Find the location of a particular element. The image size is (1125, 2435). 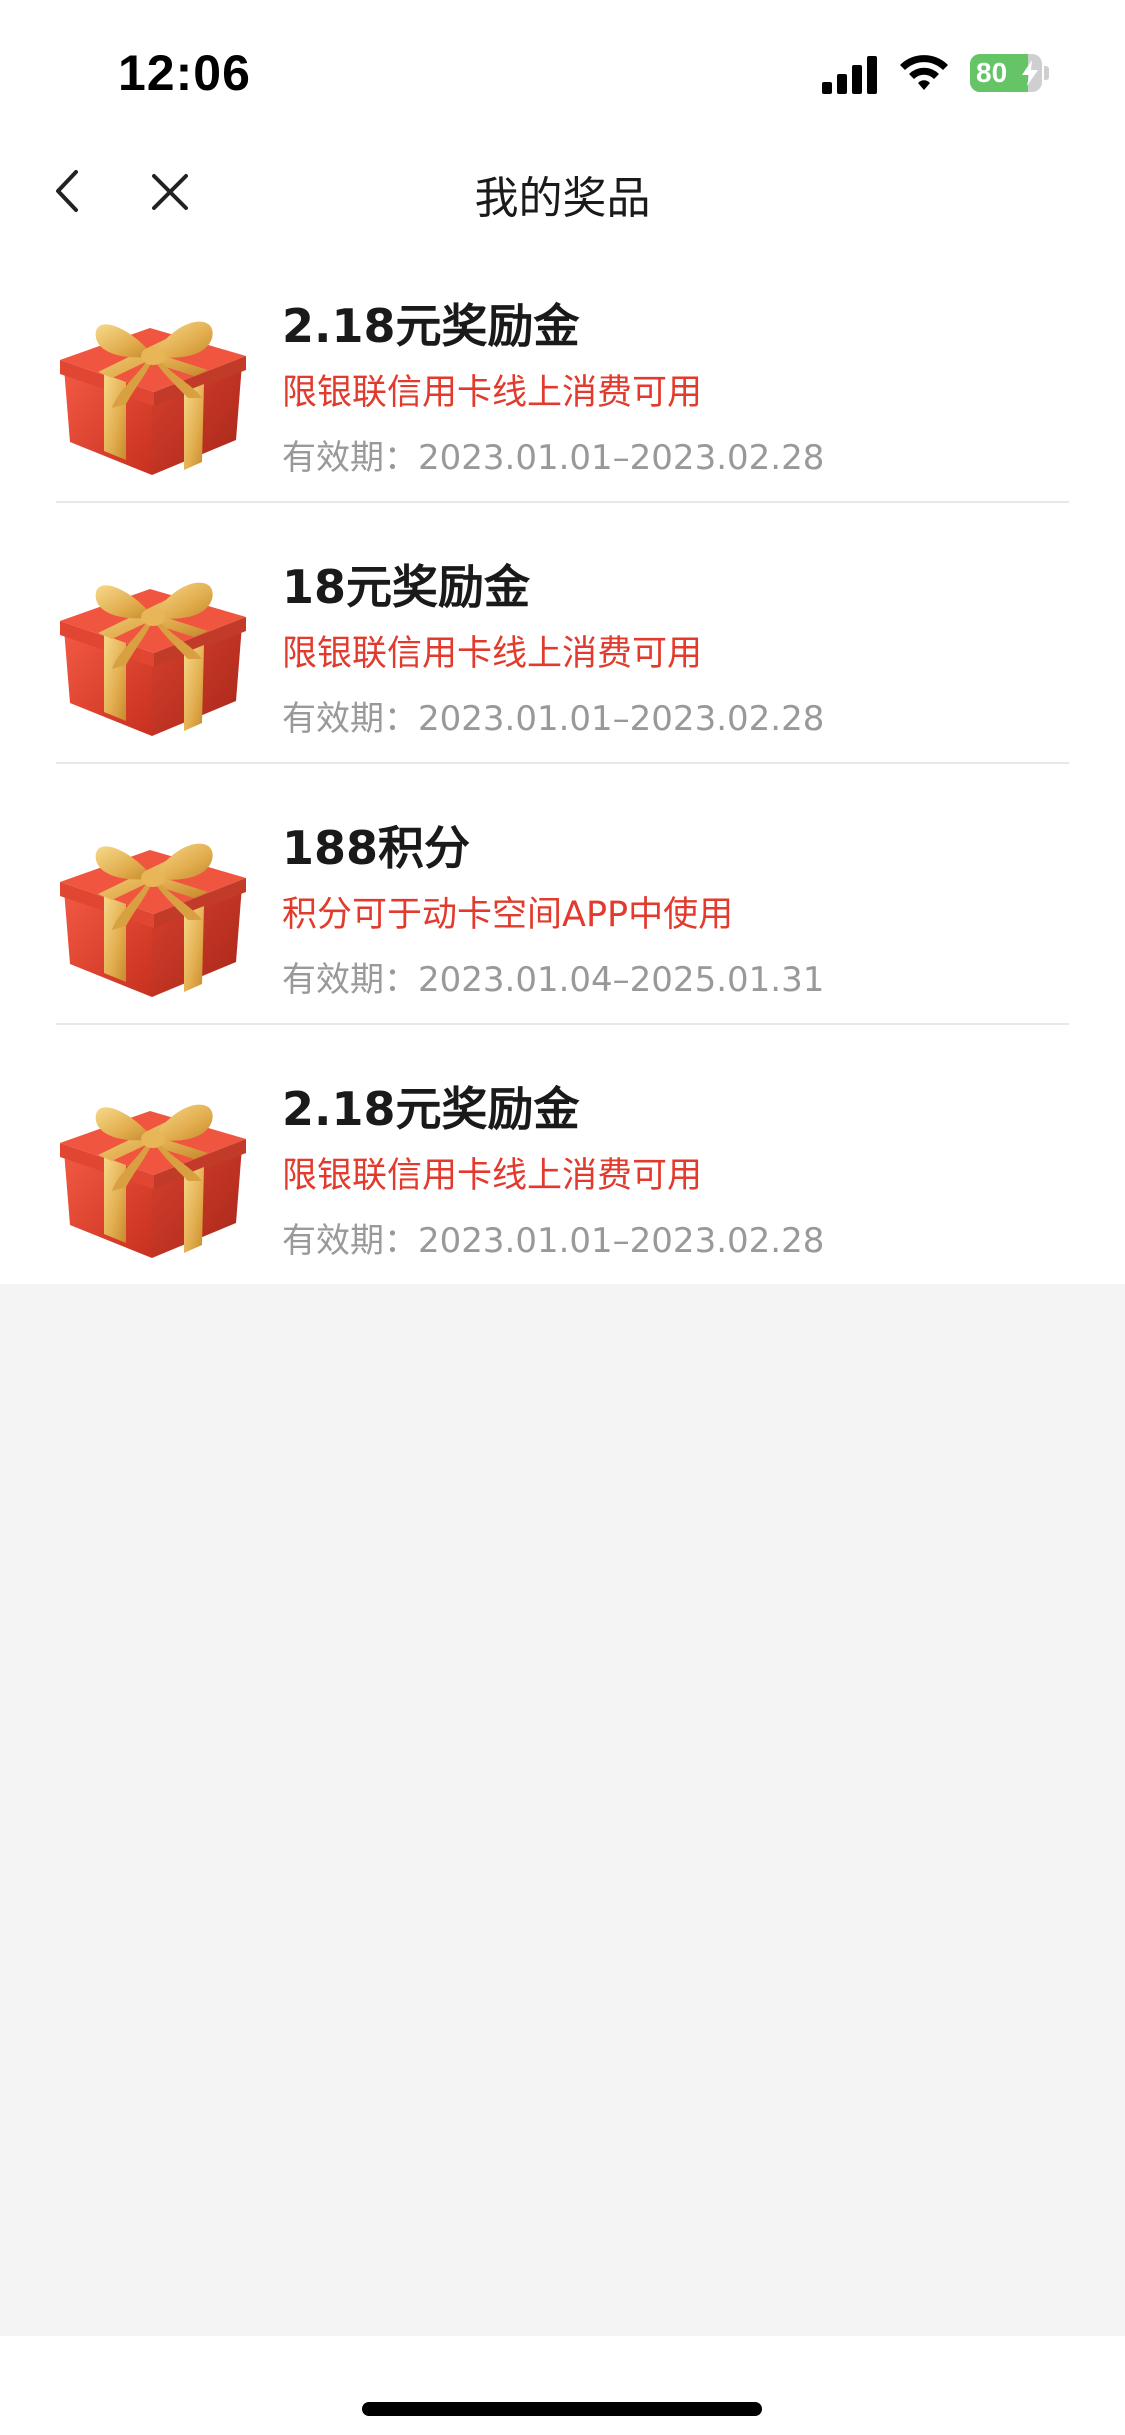

status-time: 12:06 is located at coordinates (184, 73).